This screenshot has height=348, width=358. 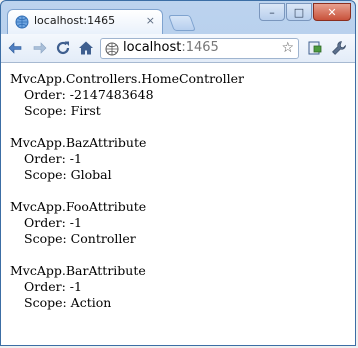 What do you see at coordinates (150, 21) in the screenshot?
I see `close-tab-icon: ×` at bounding box center [150, 21].